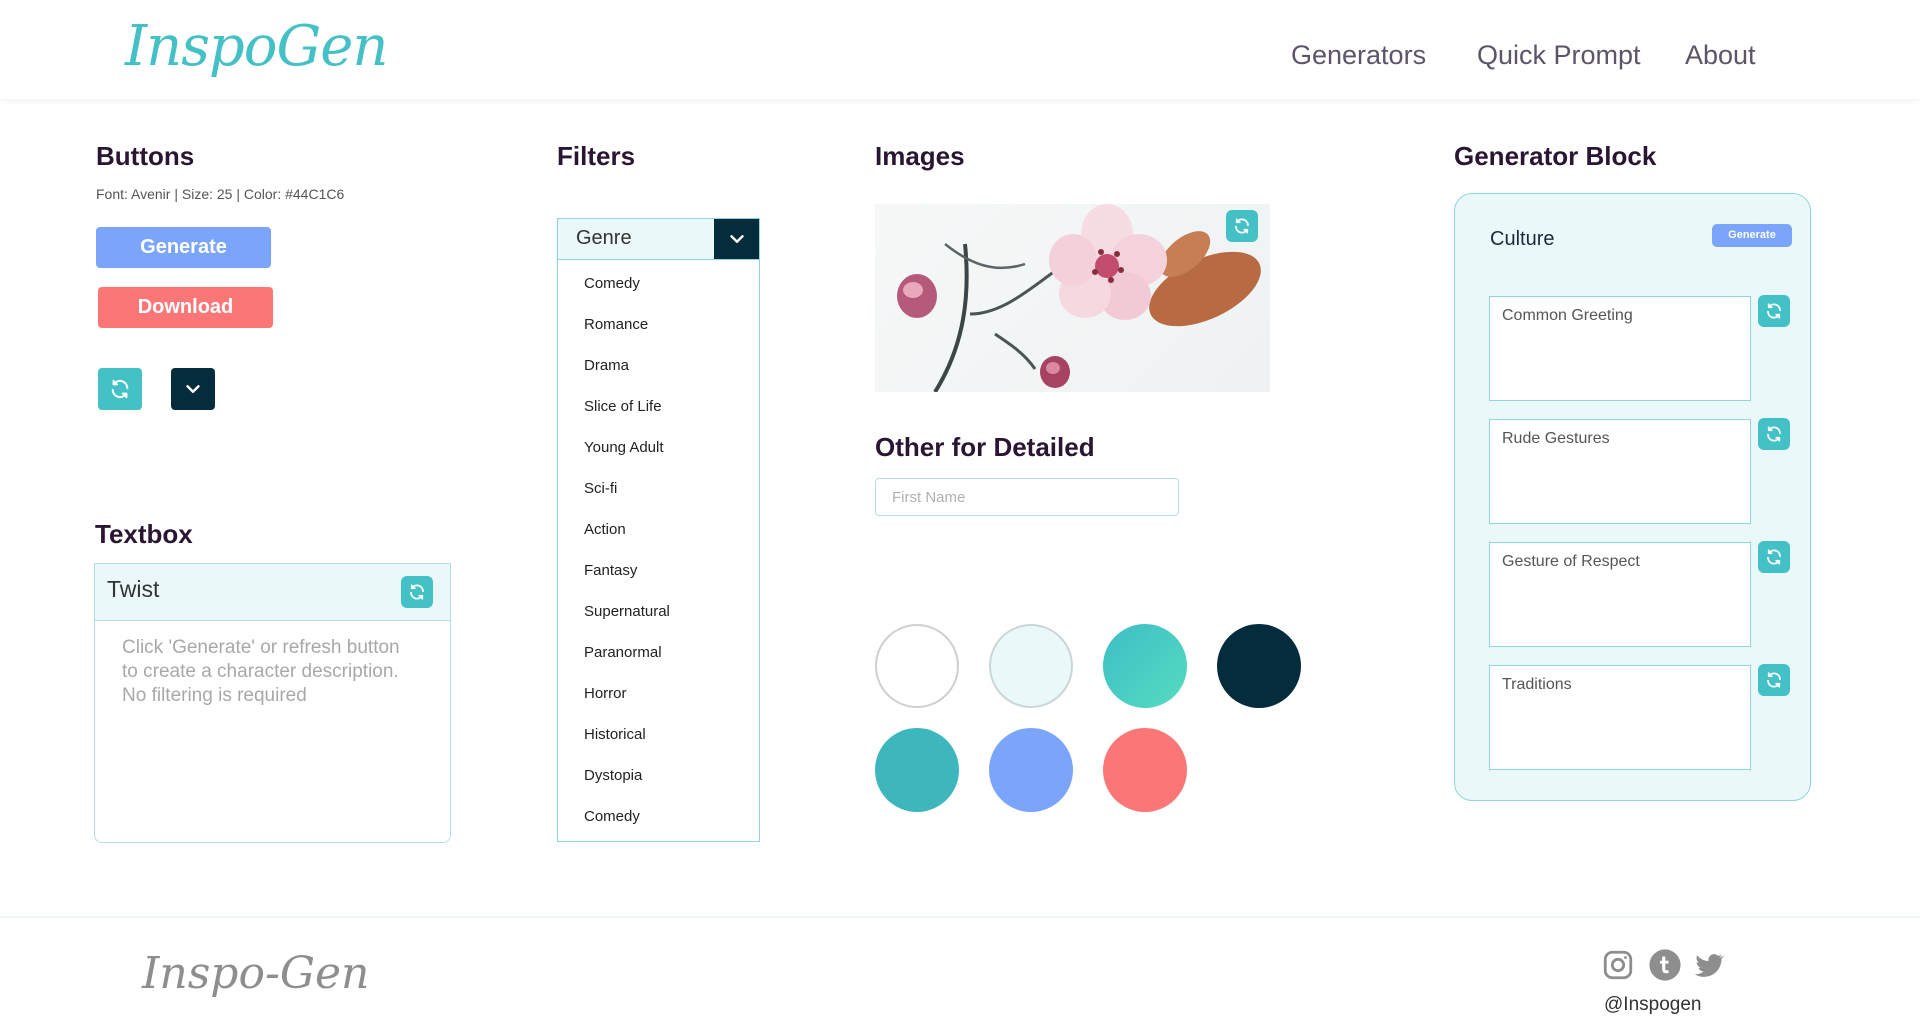  Describe the element at coordinates (1720, 55) in the screenshot. I see `nav-about: About` at that location.